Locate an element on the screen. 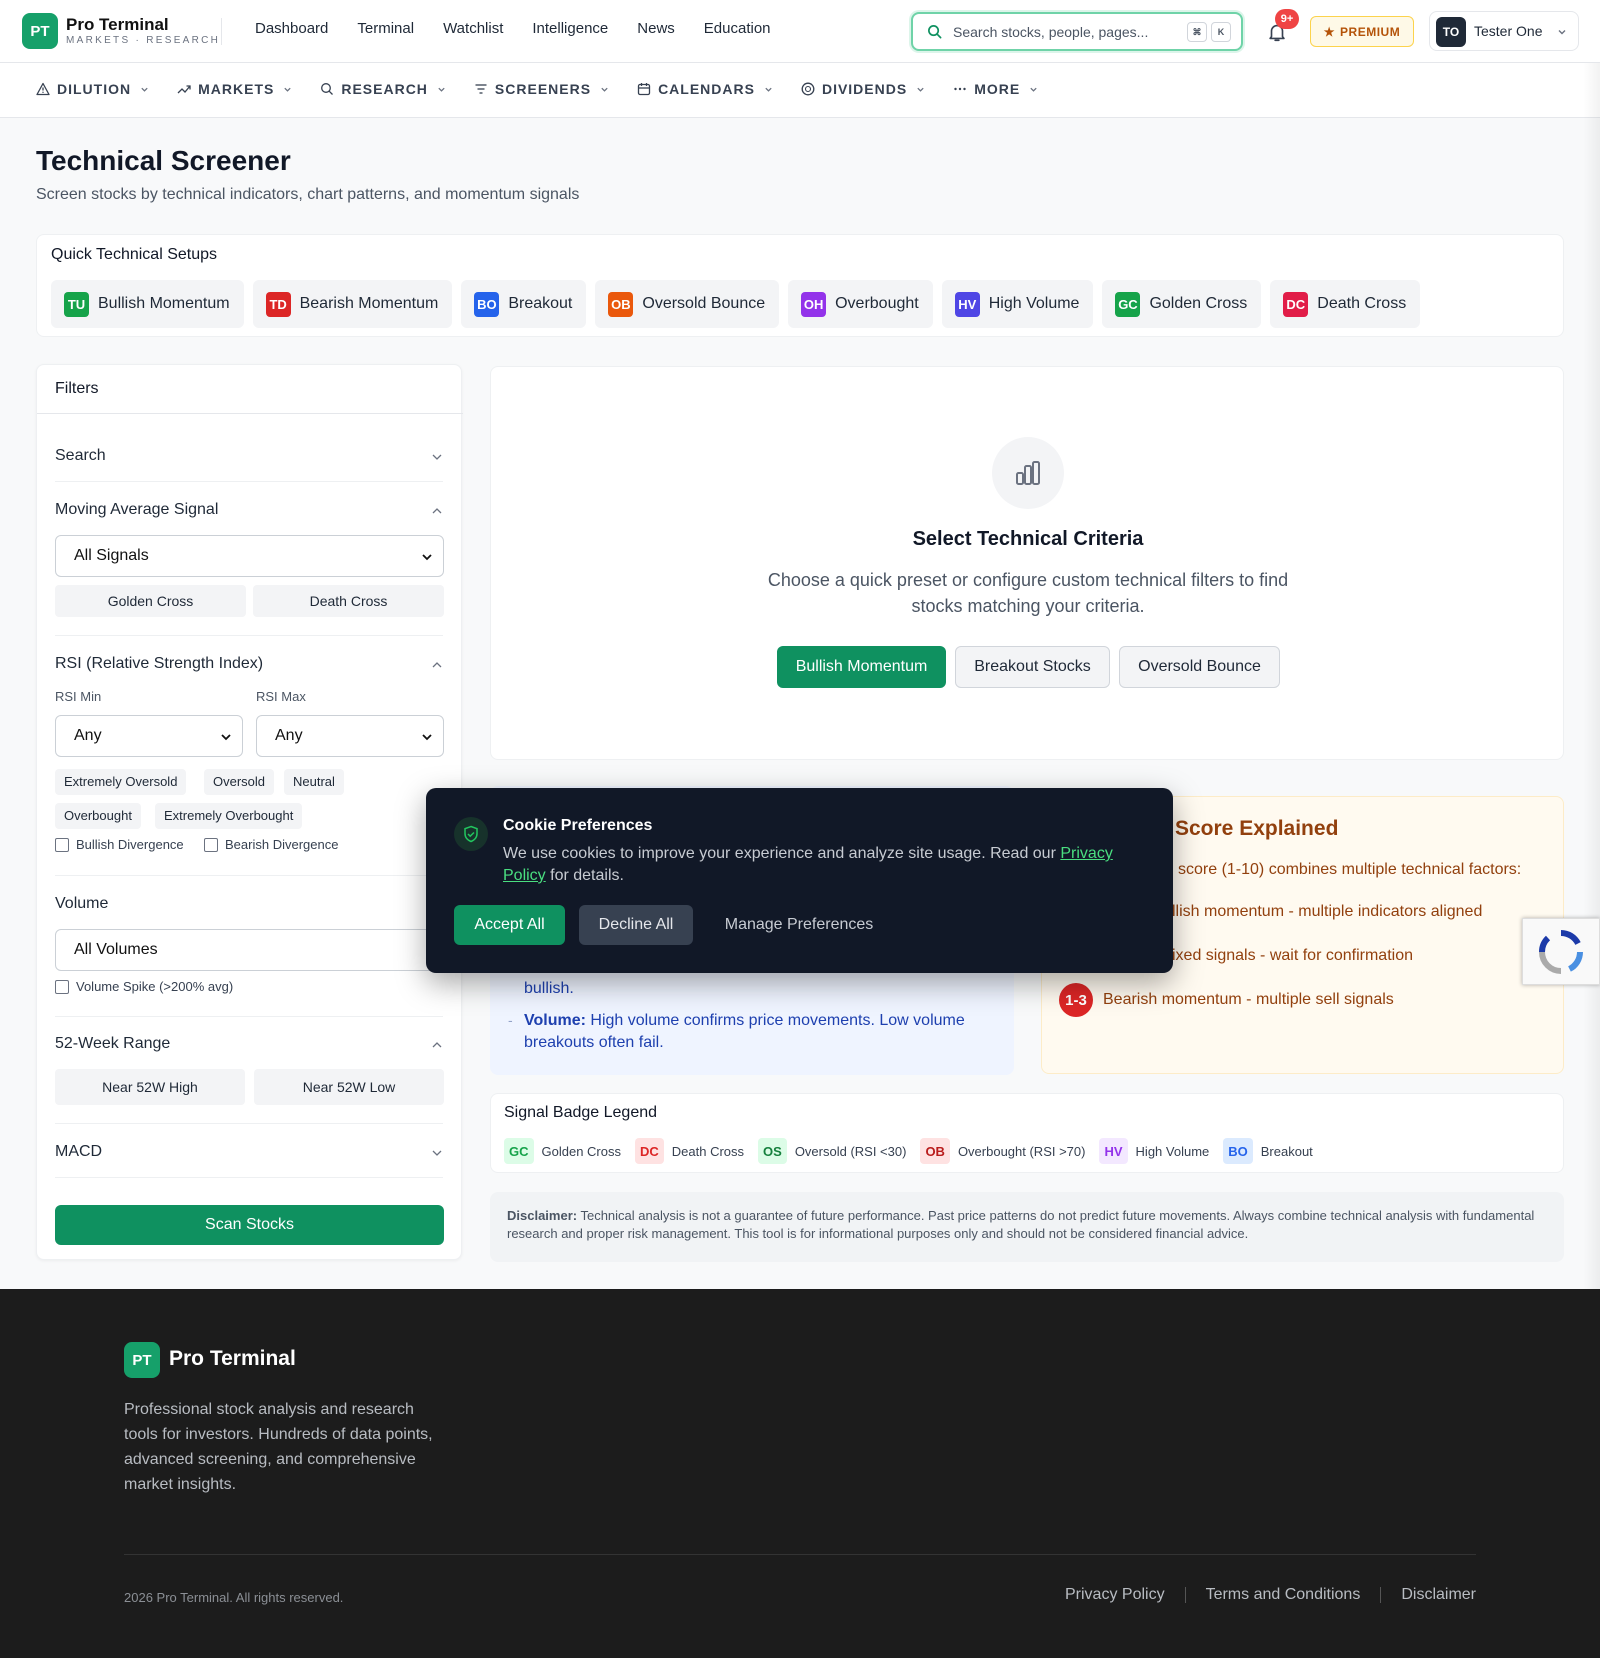 The width and height of the screenshot is (1600, 1658). ma-signal-select: All Signals is located at coordinates (249, 556).